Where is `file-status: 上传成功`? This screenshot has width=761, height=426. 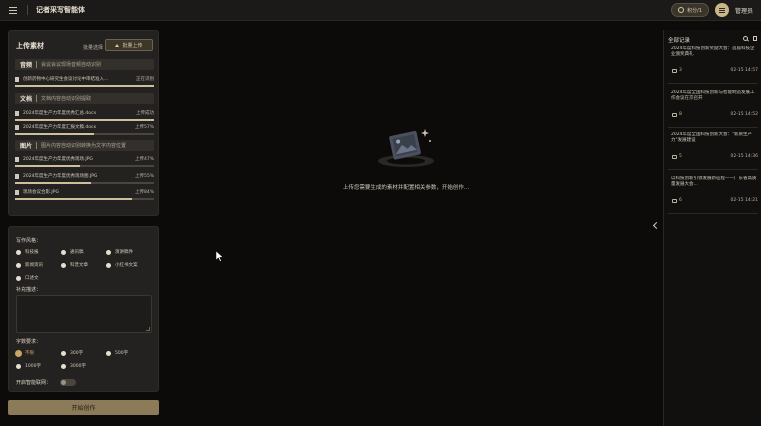
file-status: 上传成功 is located at coordinates (145, 113).